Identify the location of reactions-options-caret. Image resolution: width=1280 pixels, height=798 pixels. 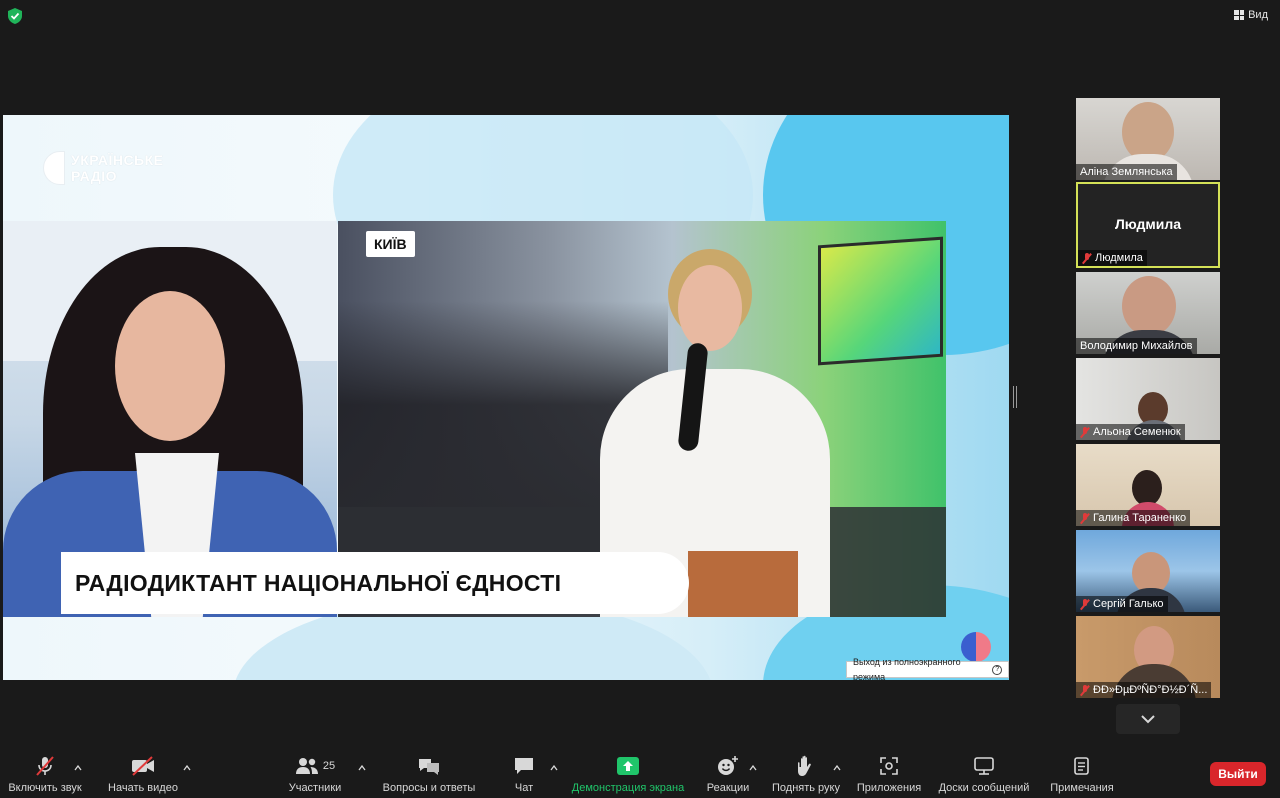
(754, 764).